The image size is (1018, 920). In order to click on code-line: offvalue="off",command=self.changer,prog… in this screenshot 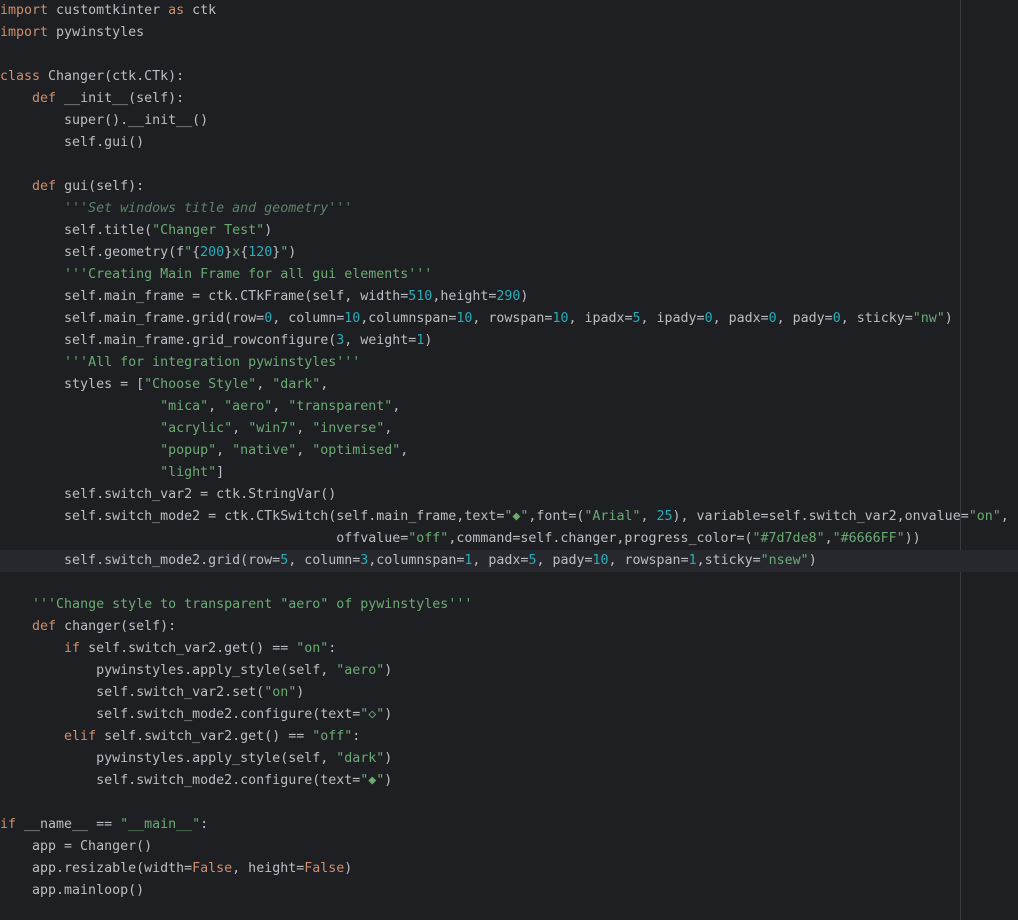, I will do `click(509, 539)`.